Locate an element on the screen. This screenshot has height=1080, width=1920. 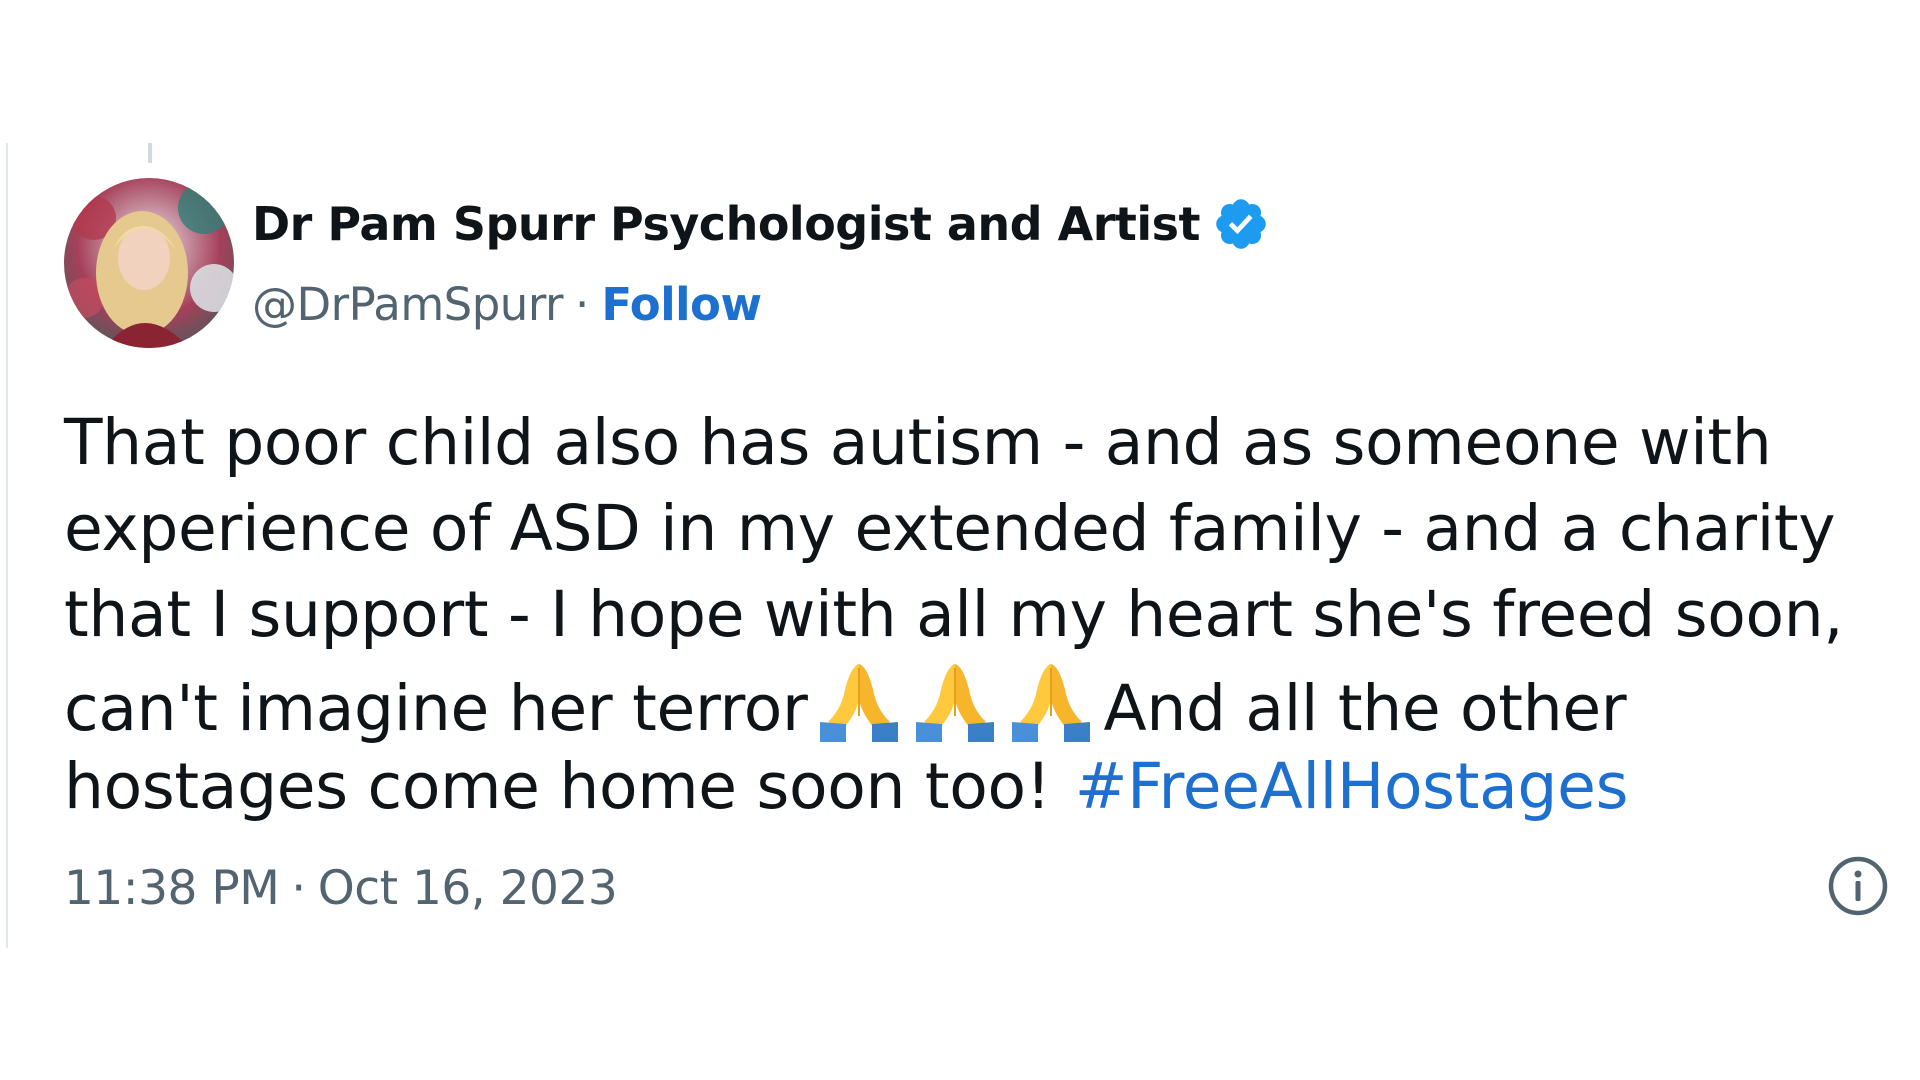
avatar is located at coordinates (149, 263).